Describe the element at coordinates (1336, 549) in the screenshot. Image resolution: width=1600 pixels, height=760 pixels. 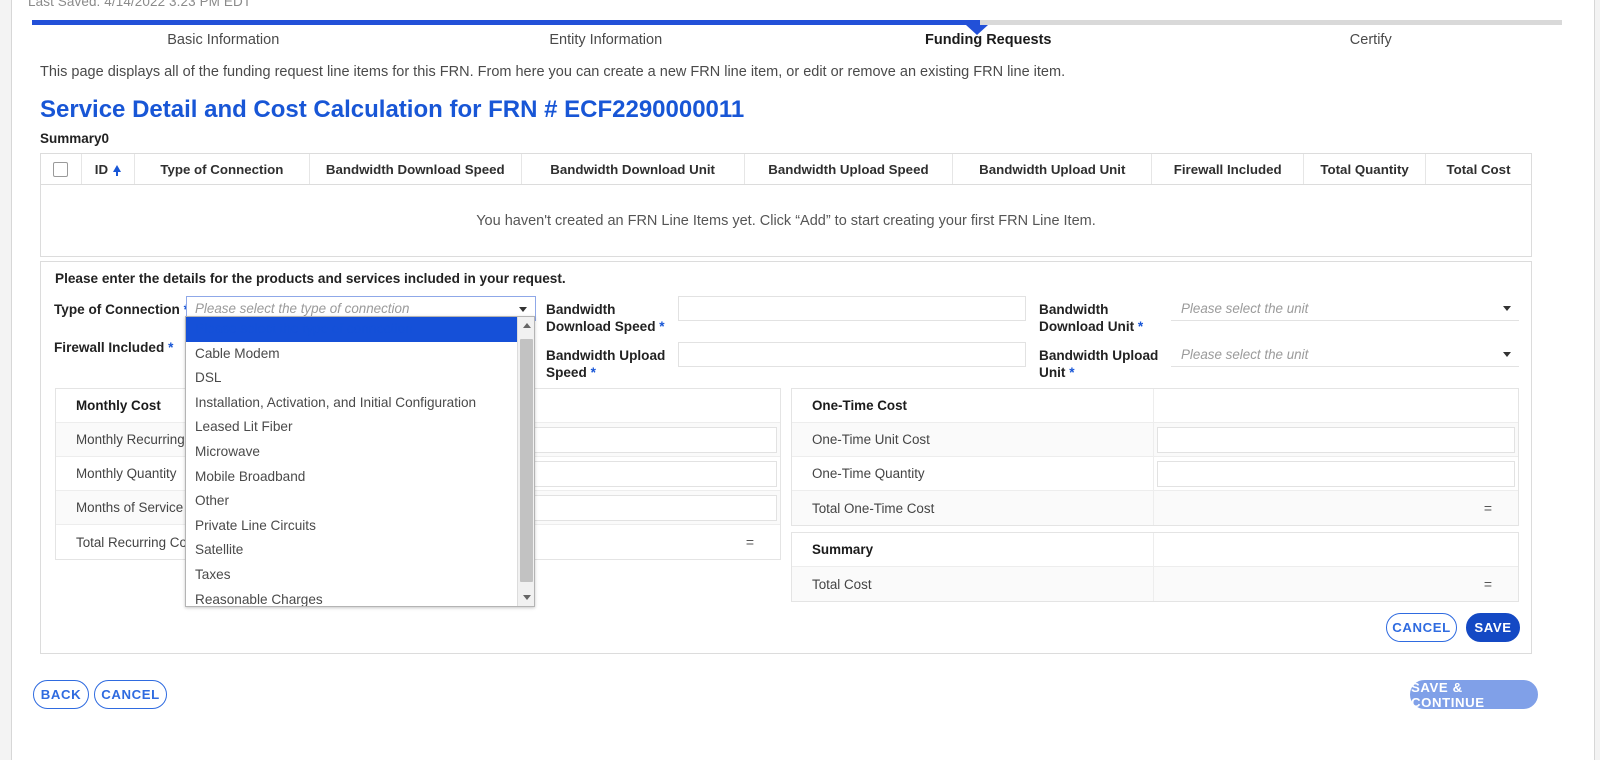
I see `cost-summary-header-value` at that location.